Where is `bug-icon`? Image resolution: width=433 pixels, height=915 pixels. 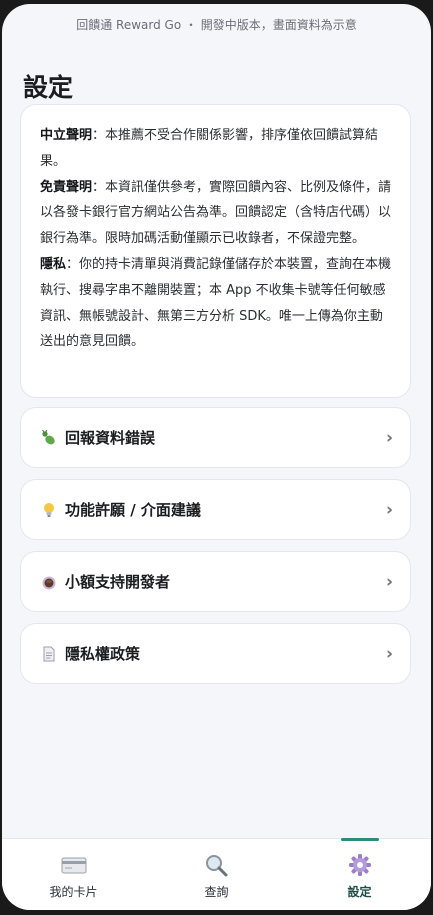 bug-icon is located at coordinates (49, 438).